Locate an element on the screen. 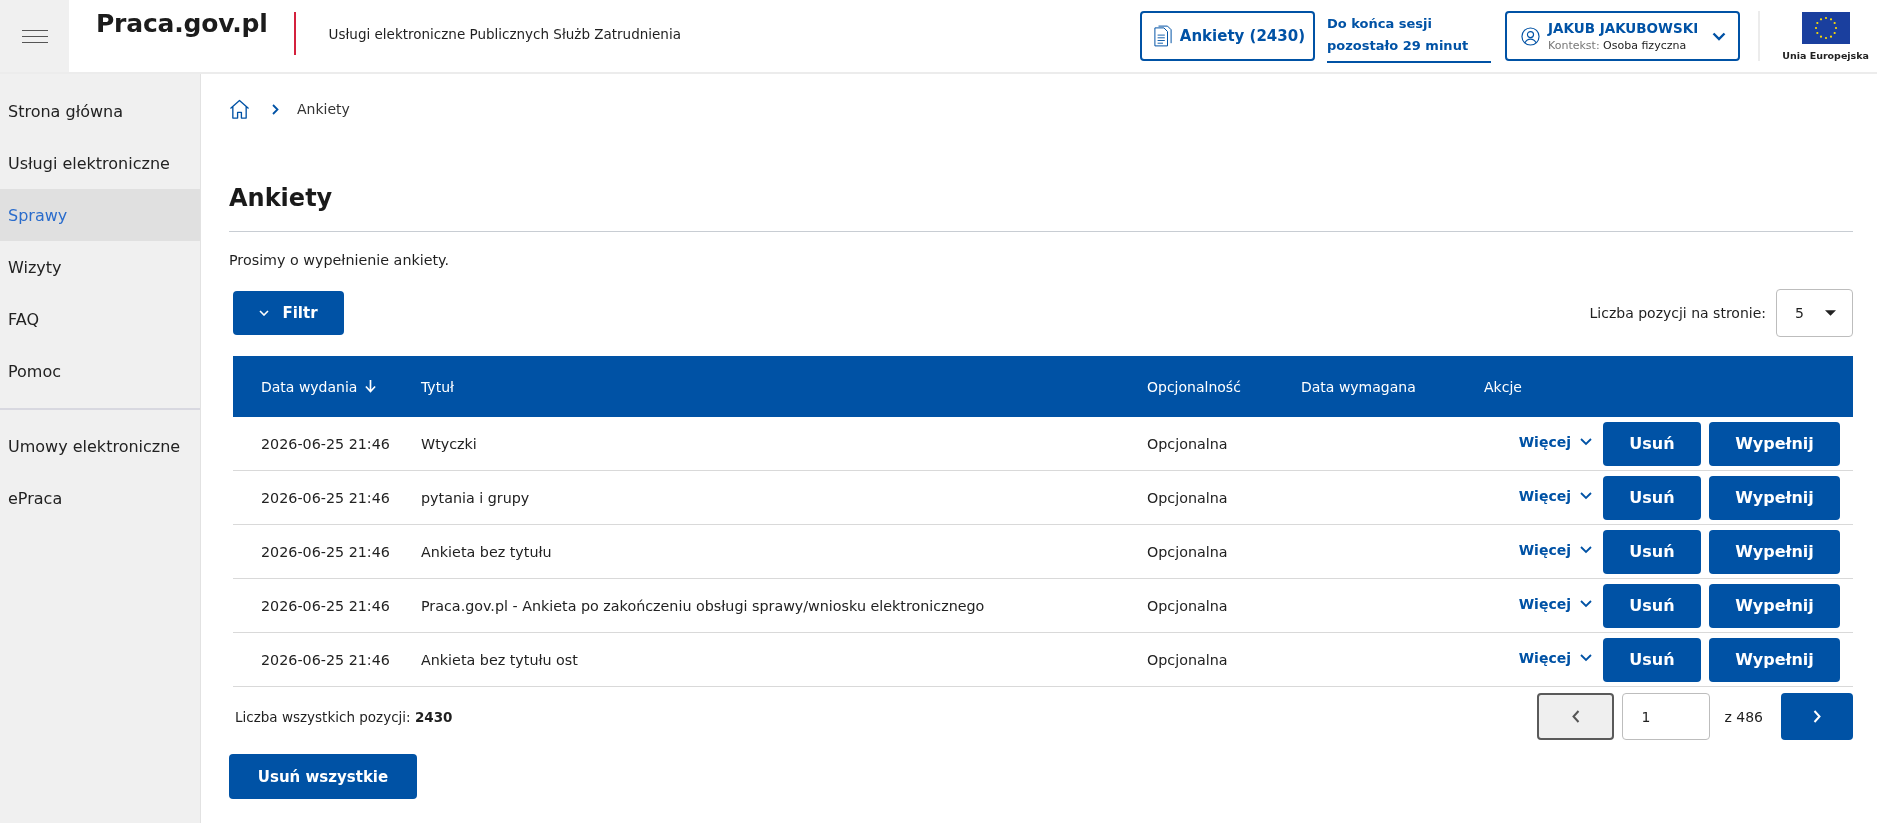 The image size is (1877, 823). documents-icon is located at coordinates (1162, 36).